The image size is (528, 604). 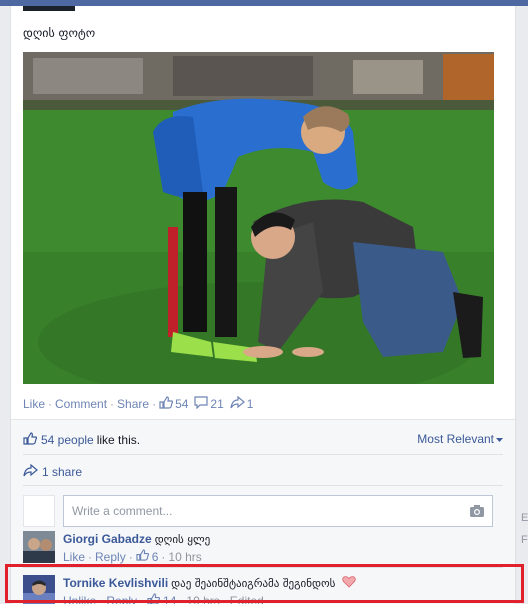 What do you see at coordinates (59, 33) in the screenshot?
I see `post-caption: დღის ფოტო` at bounding box center [59, 33].